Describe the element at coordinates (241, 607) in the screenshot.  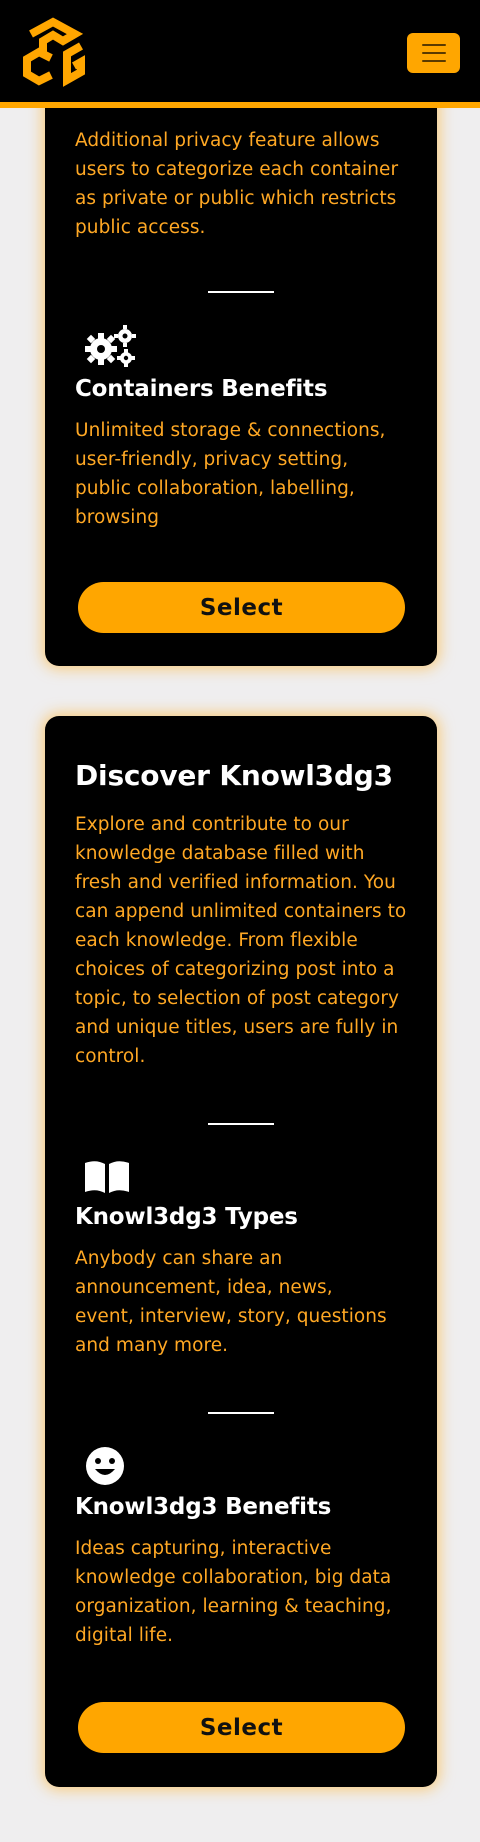
I see `containers-select-button: Select` at that location.